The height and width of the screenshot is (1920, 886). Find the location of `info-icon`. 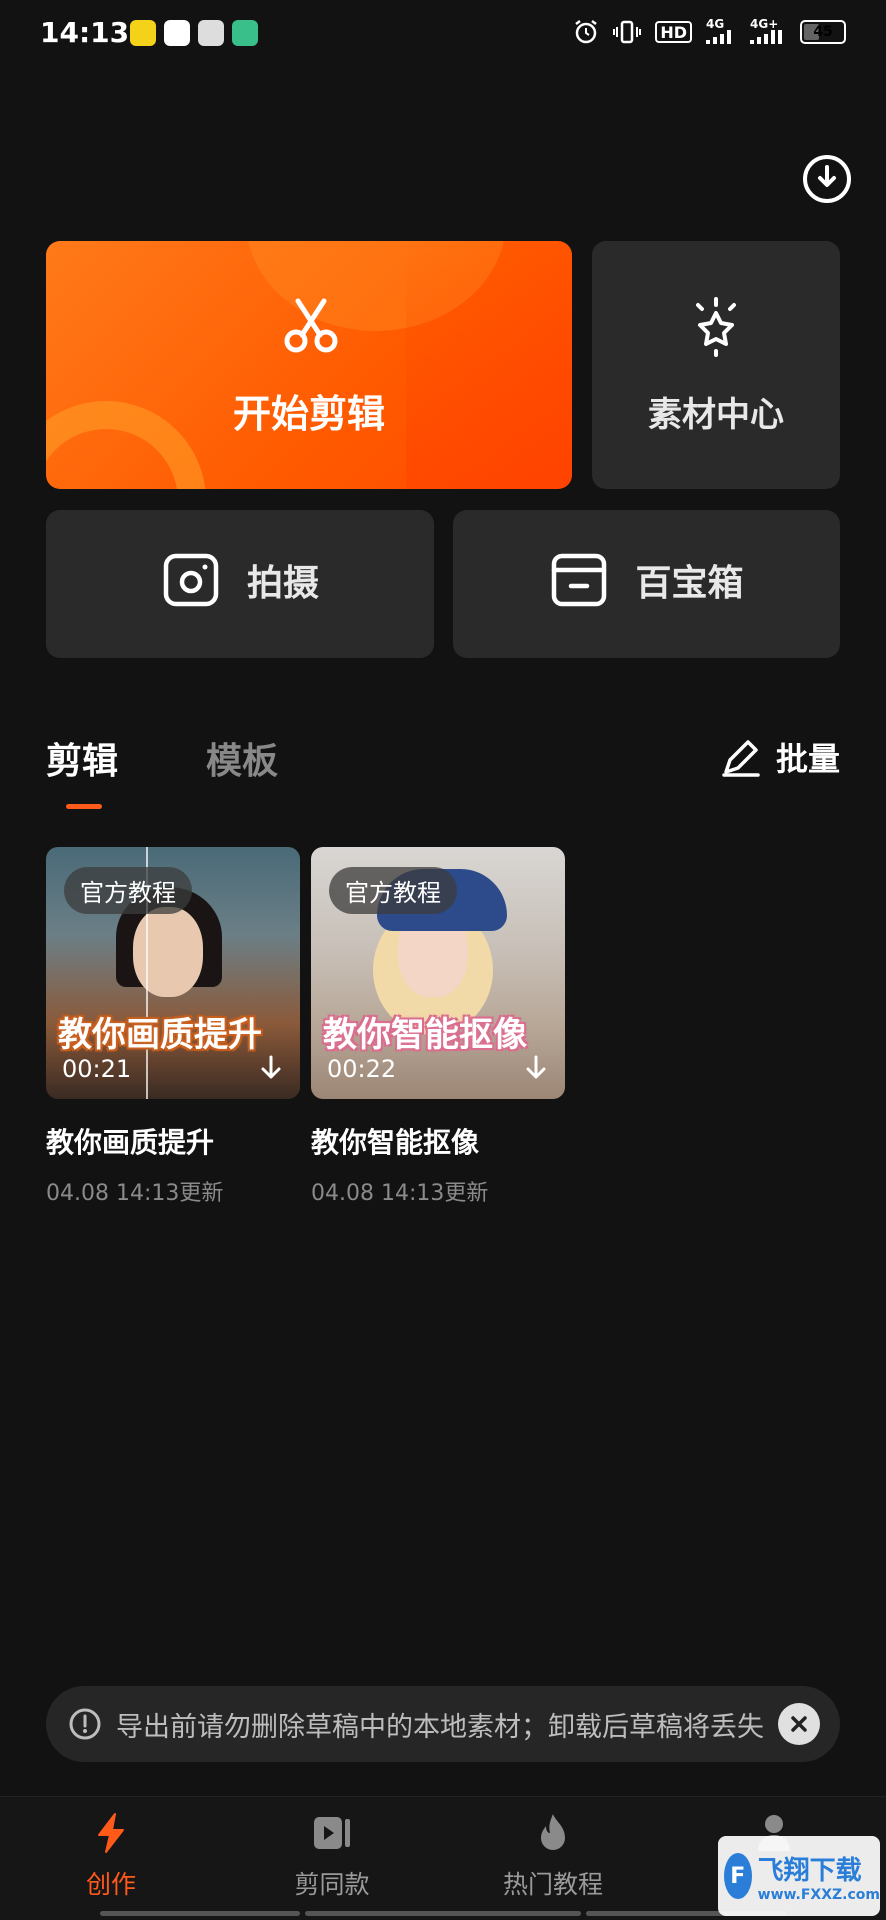

info-icon is located at coordinates (85, 1724).